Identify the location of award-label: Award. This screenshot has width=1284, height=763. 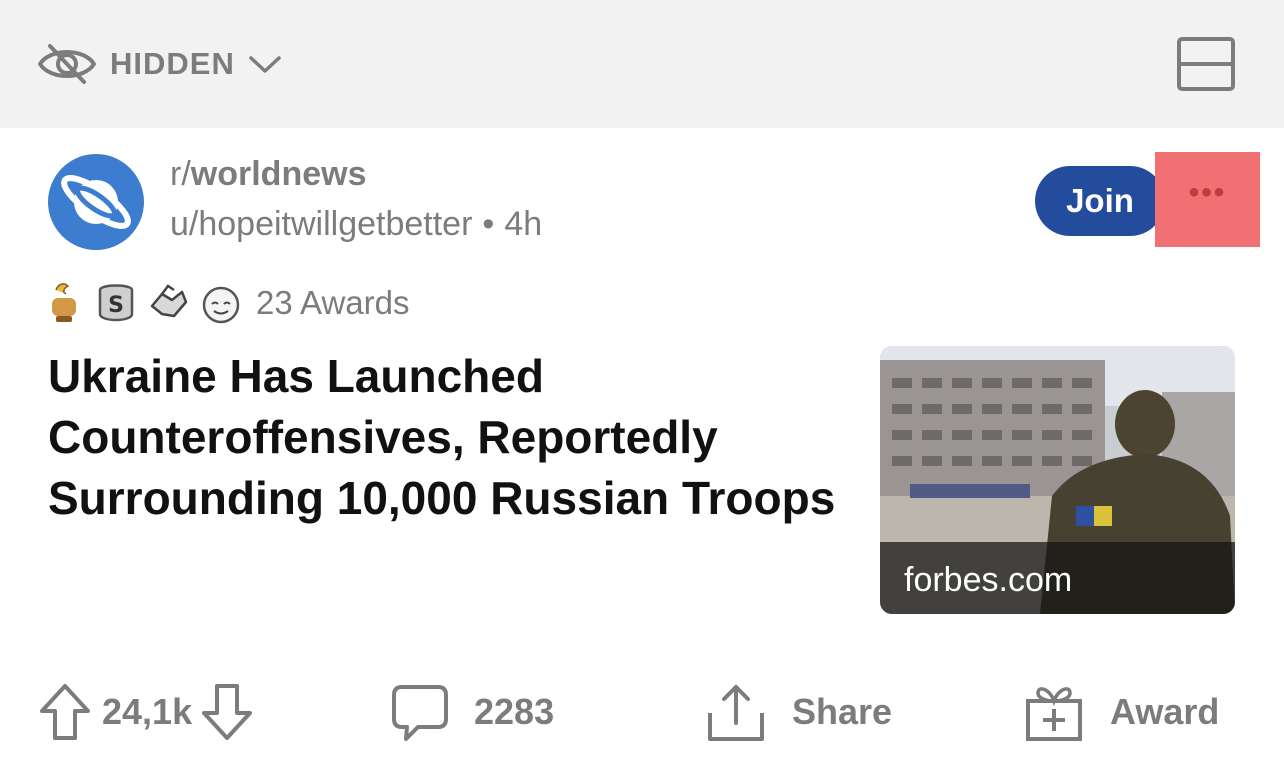
(1165, 711).